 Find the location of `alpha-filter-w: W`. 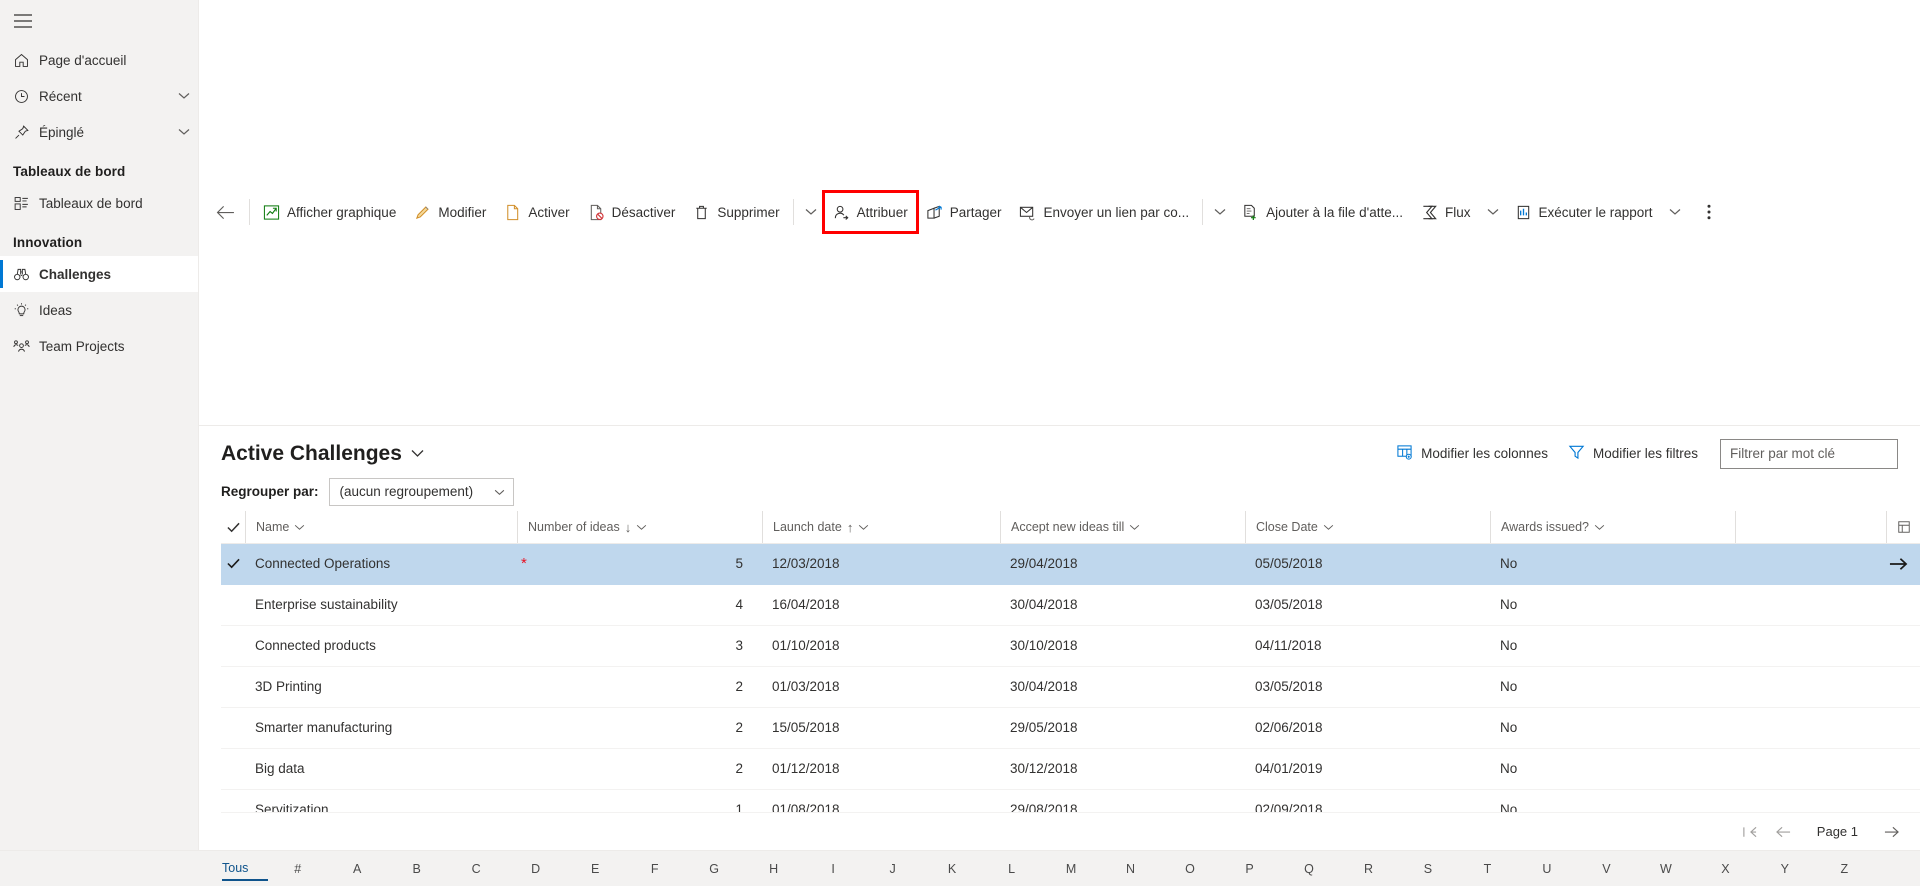

alpha-filter-w: W is located at coordinates (1665, 869).